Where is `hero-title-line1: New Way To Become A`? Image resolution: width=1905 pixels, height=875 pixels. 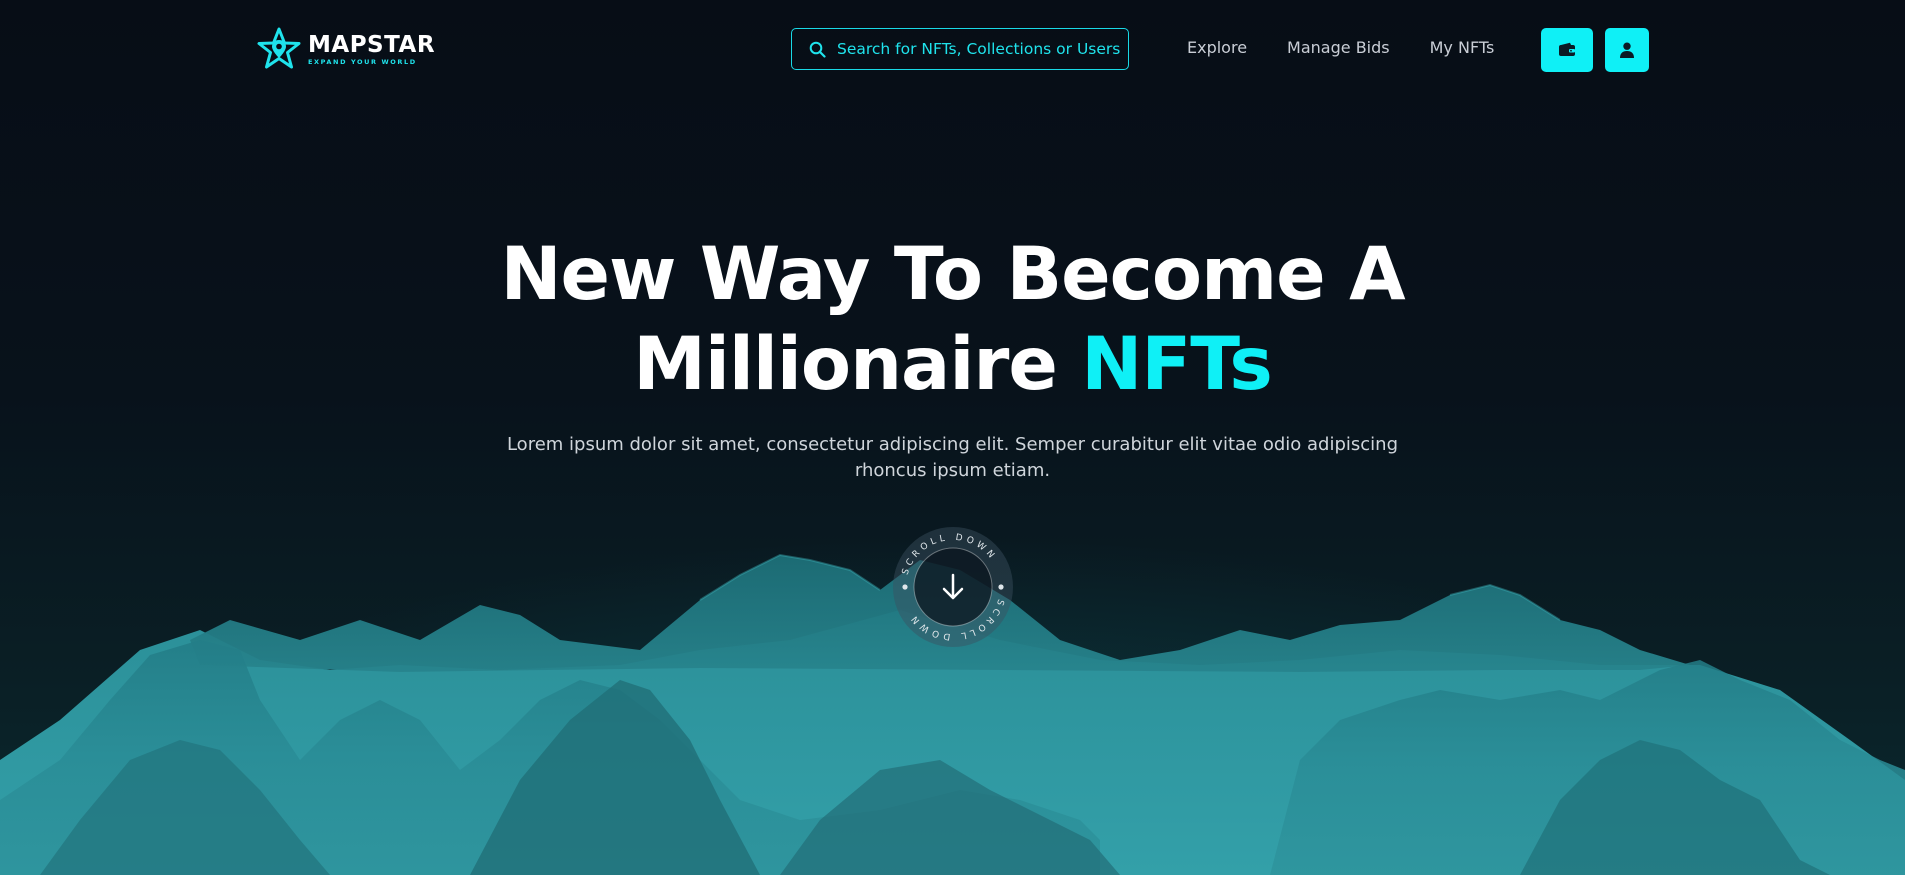
hero-title-line1: New Way To Become A is located at coordinates (952, 274).